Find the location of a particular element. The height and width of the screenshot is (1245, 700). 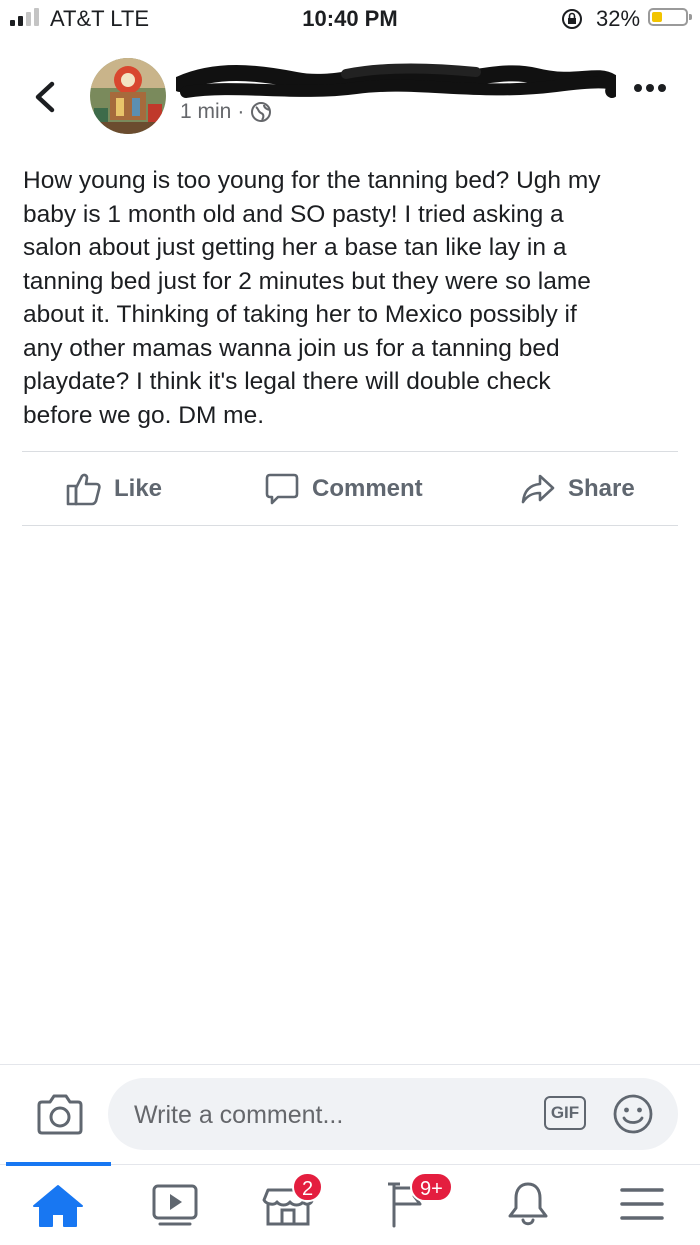

status-bar: AT&T LTE 10:40 PM 32% is located at coordinates (350, 19).